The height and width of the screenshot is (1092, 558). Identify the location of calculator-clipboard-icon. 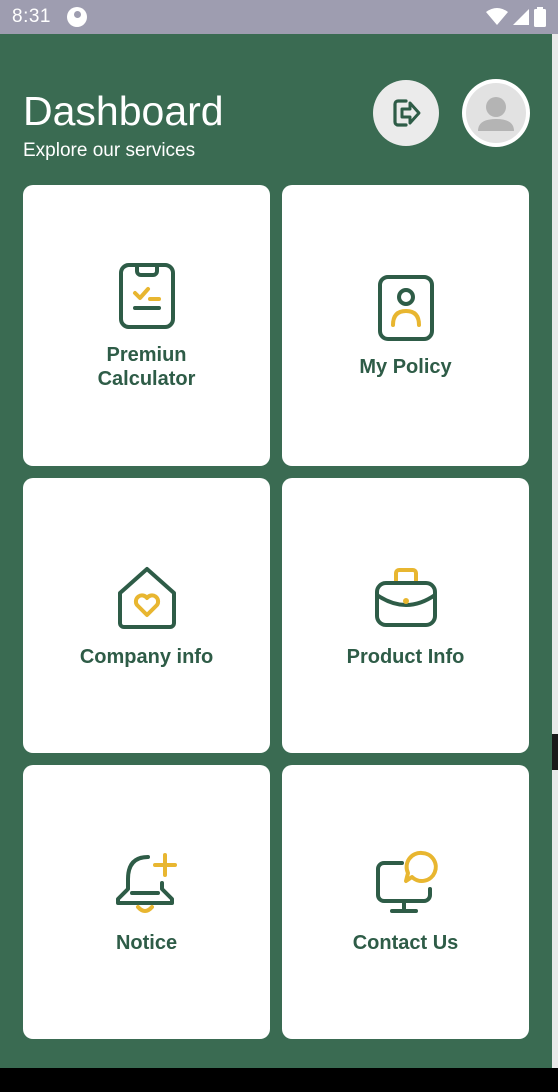
(146, 295).